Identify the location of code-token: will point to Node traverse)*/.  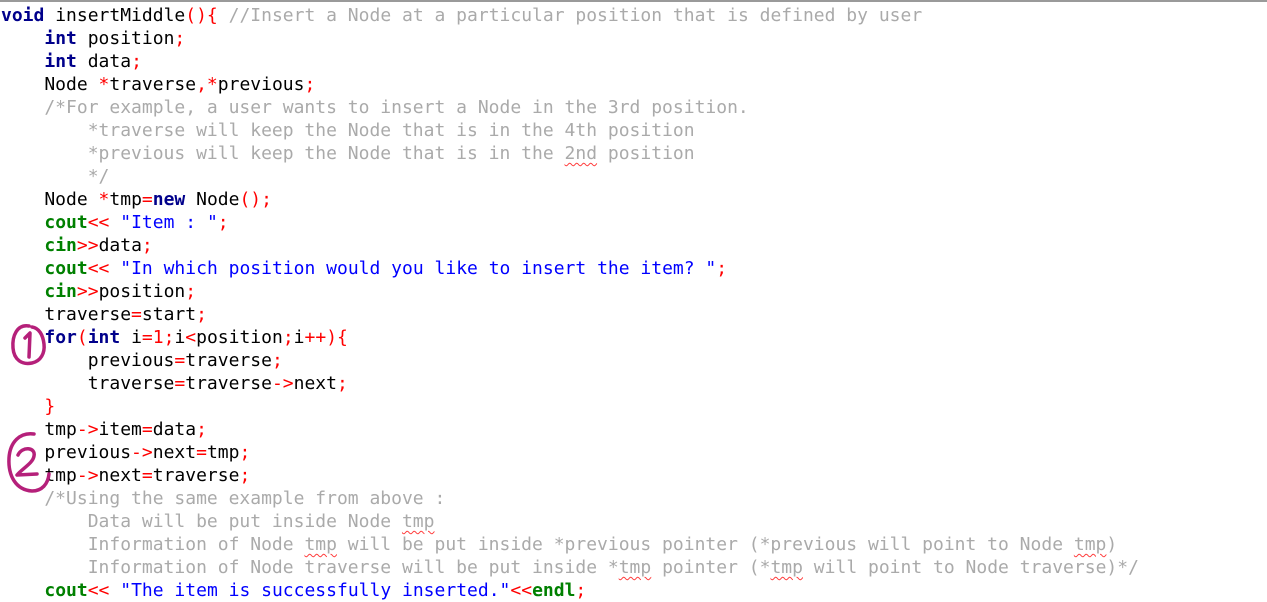
(970, 567).